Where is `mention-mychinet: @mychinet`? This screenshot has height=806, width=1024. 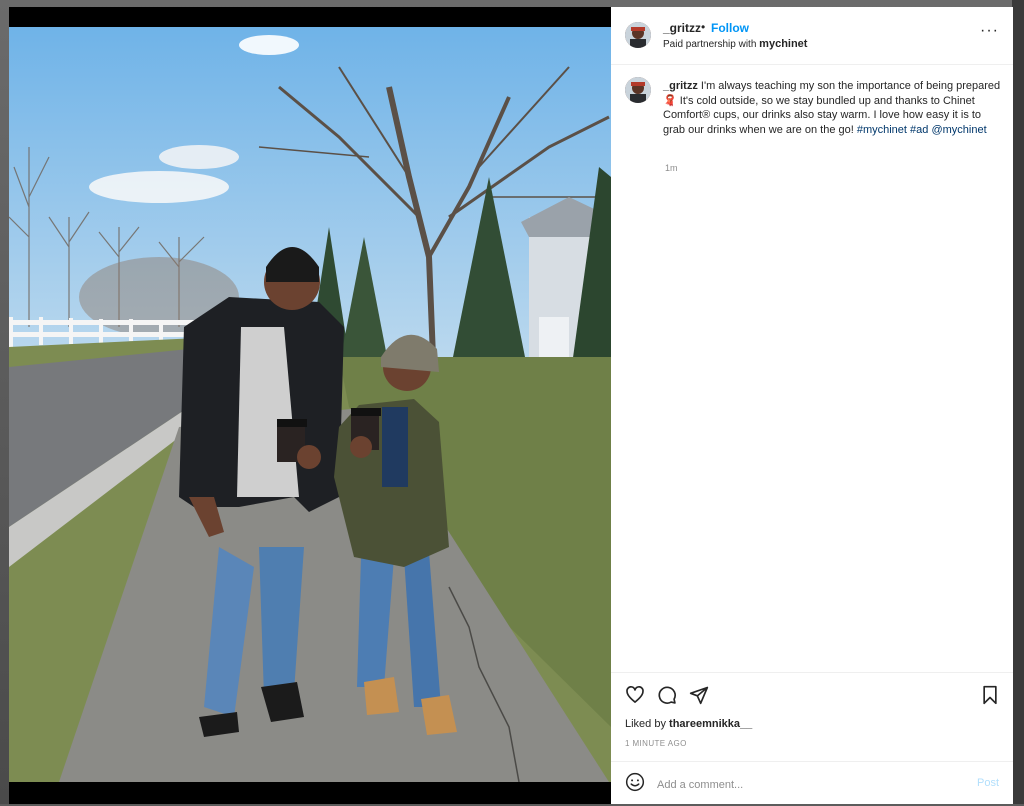 mention-mychinet: @mychinet is located at coordinates (958, 130).